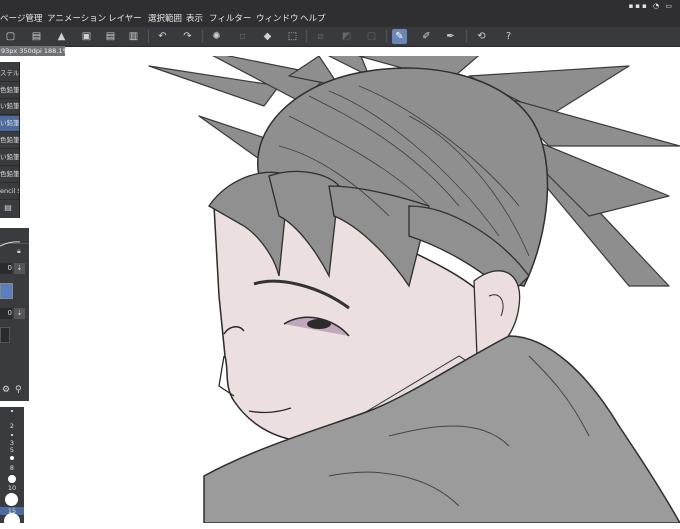 The width and height of the screenshot is (680, 529). What do you see at coordinates (162, 36) in the screenshot?
I see `undo-icon: ↶` at bounding box center [162, 36].